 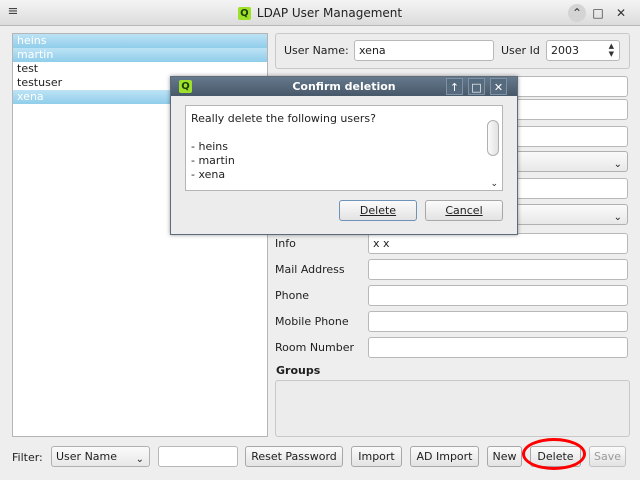 What do you see at coordinates (312, 321) in the screenshot?
I see `mobile-label: Mobile Phone` at bounding box center [312, 321].